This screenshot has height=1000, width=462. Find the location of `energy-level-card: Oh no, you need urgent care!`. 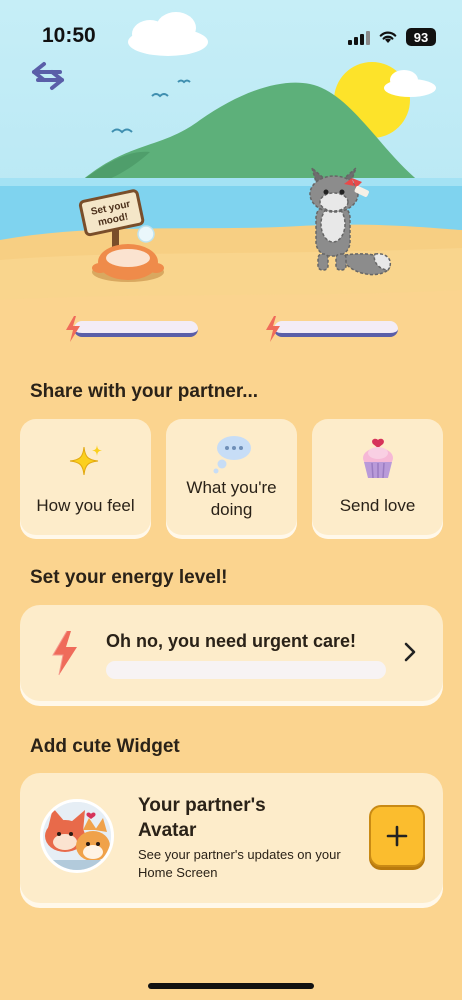

energy-level-card: Oh no, you need urgent care! is located at coordinates (231, 653).